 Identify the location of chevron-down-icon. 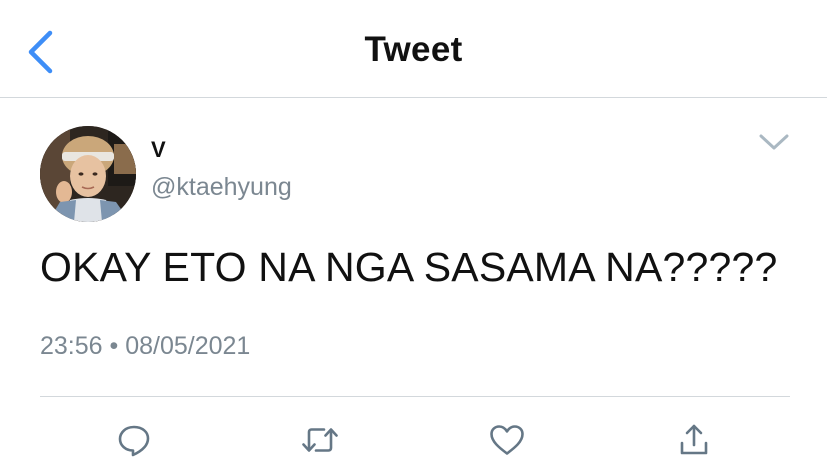
(774, 142).